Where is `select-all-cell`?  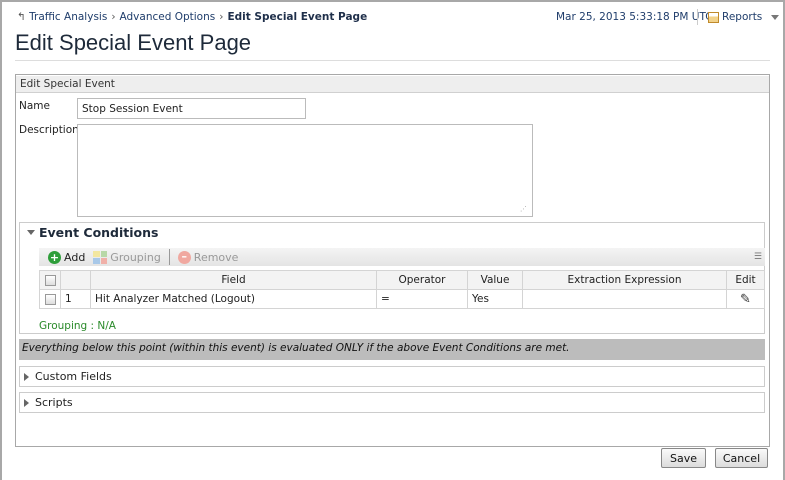
select-all-cell is located at coordinates (50, 280).